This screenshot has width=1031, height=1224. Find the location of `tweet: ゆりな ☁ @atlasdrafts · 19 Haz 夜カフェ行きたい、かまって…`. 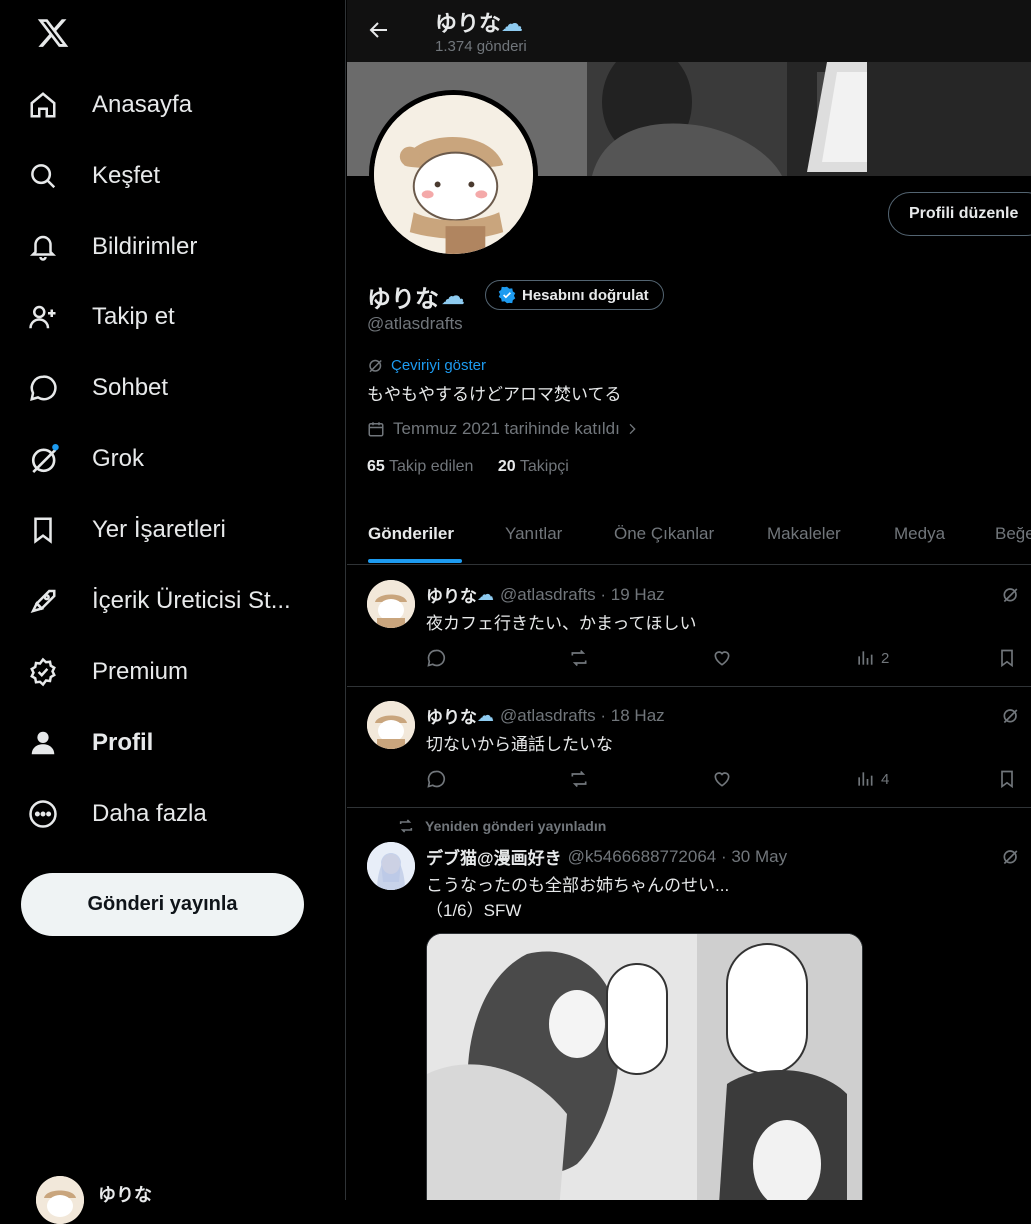

tweet: ゆりな ☁ @atlasdrafts · 19 Haz 夜カフェ行きたい、かまって… is located at coordinates (689, 626).